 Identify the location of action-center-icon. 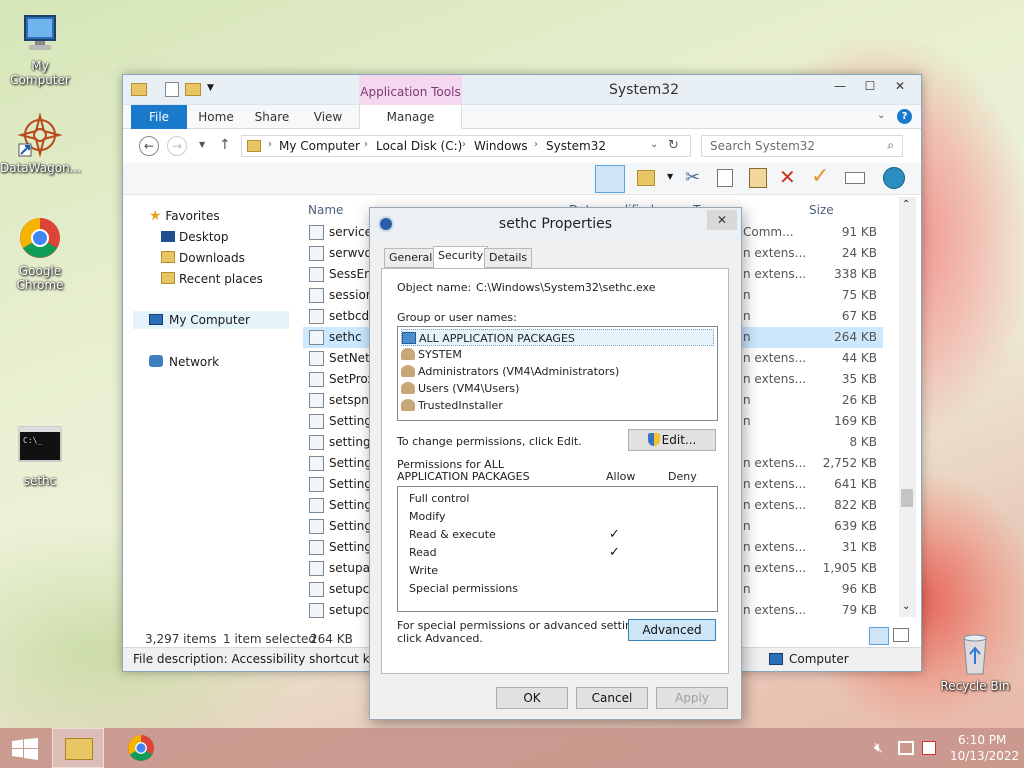
(929, 748).